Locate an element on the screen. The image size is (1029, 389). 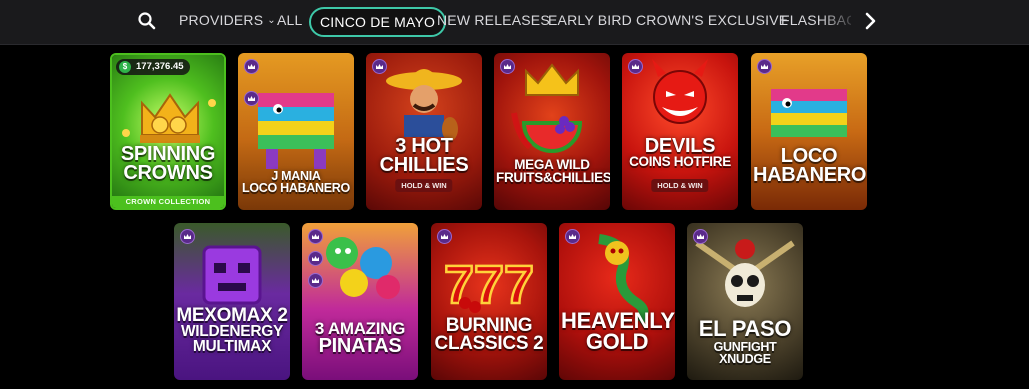
game-title: SPINNING CROWNS is located at coordinates (168, 164).